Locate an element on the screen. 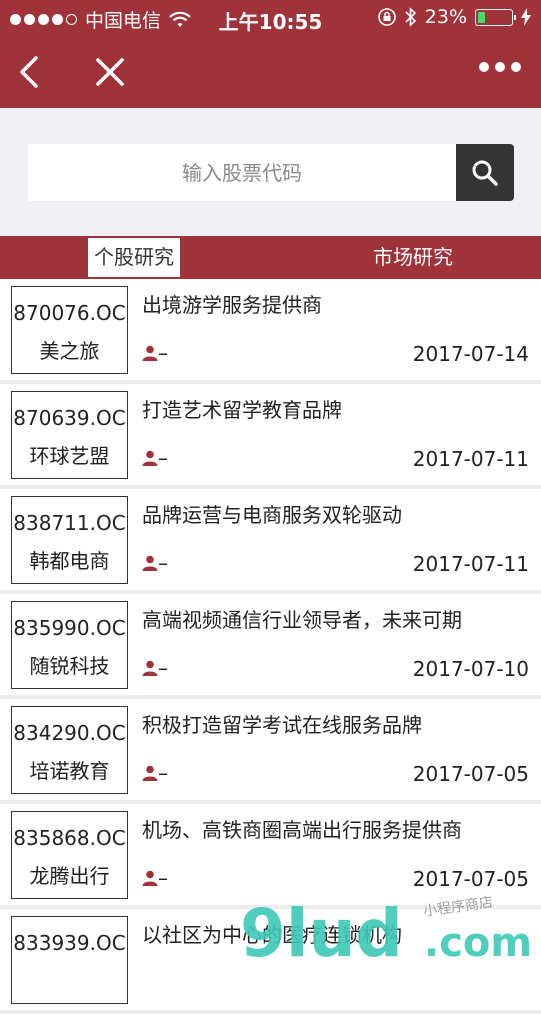 The height and width of the screenshot is (1014, 541). stock-code-box: 870639.OC 环球艺盟 is located at coordinates (69, 435).